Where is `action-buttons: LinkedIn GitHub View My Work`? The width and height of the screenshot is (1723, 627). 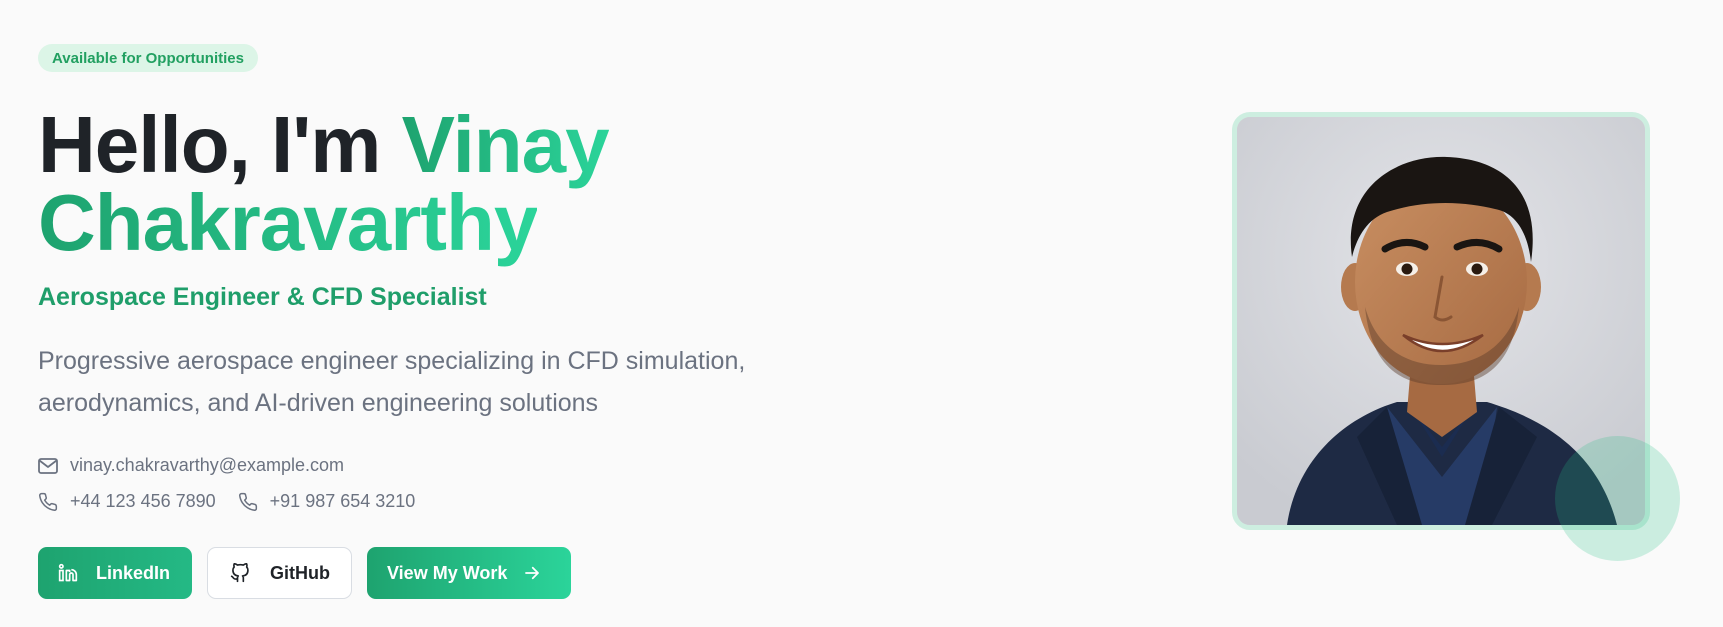 action-buttons: LinkedIn GitHub View My Work is located at coordinates (312, 573).